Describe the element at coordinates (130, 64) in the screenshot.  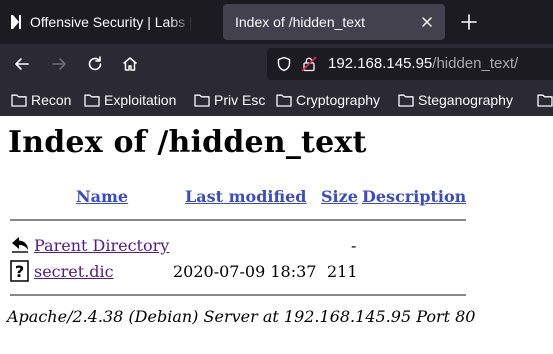
I see `home-icon` at that location.